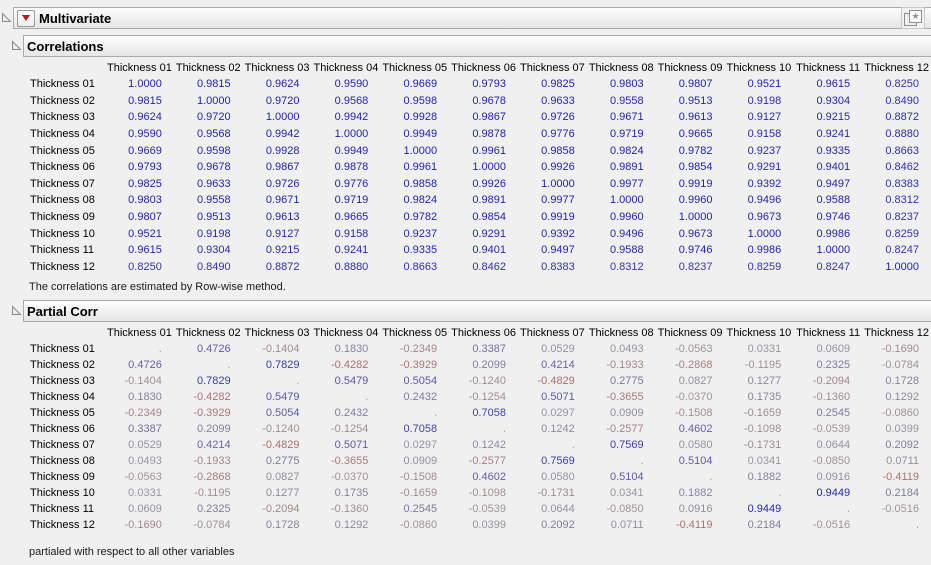  What do you see at coordinates (420, 266) in the screenshot?
I see `matrix-cell: 0.8663` at bounding box center [420, 266].